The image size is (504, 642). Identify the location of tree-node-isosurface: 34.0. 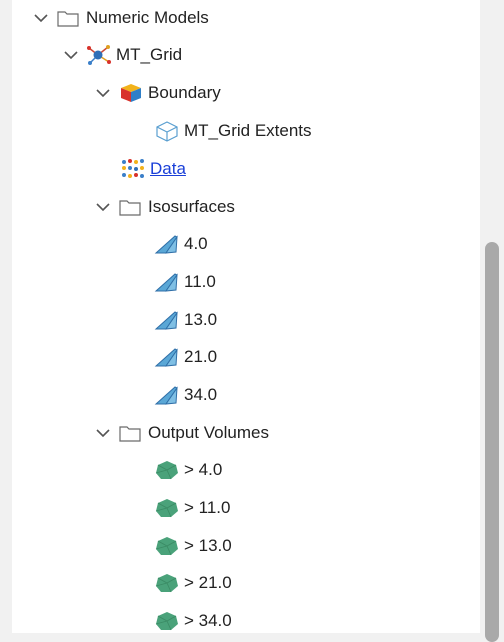
(185, 395).